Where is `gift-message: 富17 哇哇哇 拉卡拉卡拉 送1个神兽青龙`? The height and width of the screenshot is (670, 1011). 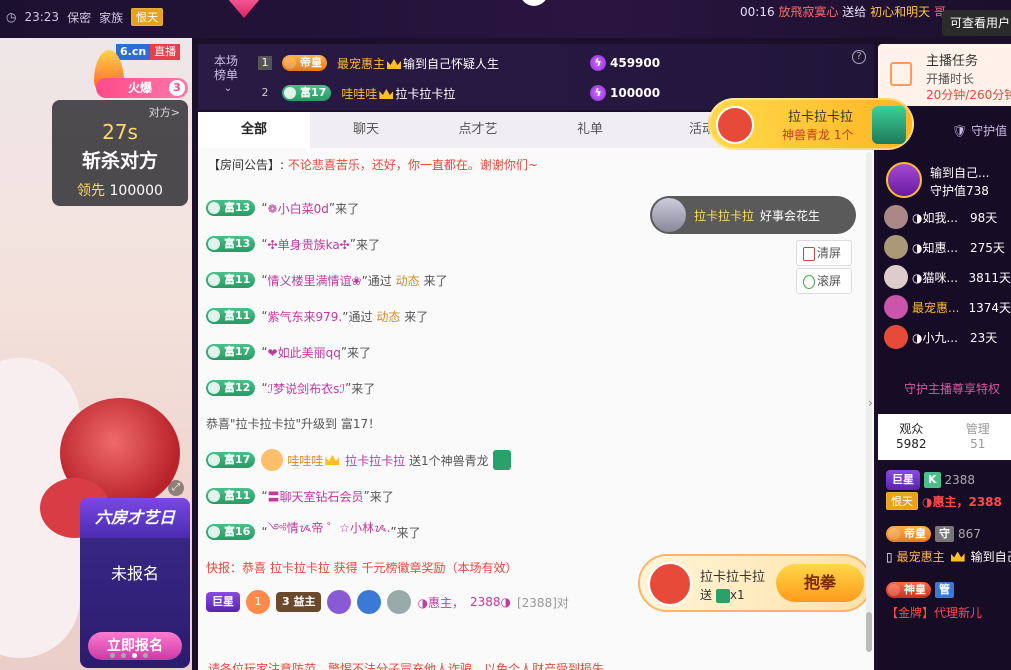
gift-message: 富17 哇哇哇 拉卡拉卡拉 送1个神兽青龙 is located at coordinates (526, 460).